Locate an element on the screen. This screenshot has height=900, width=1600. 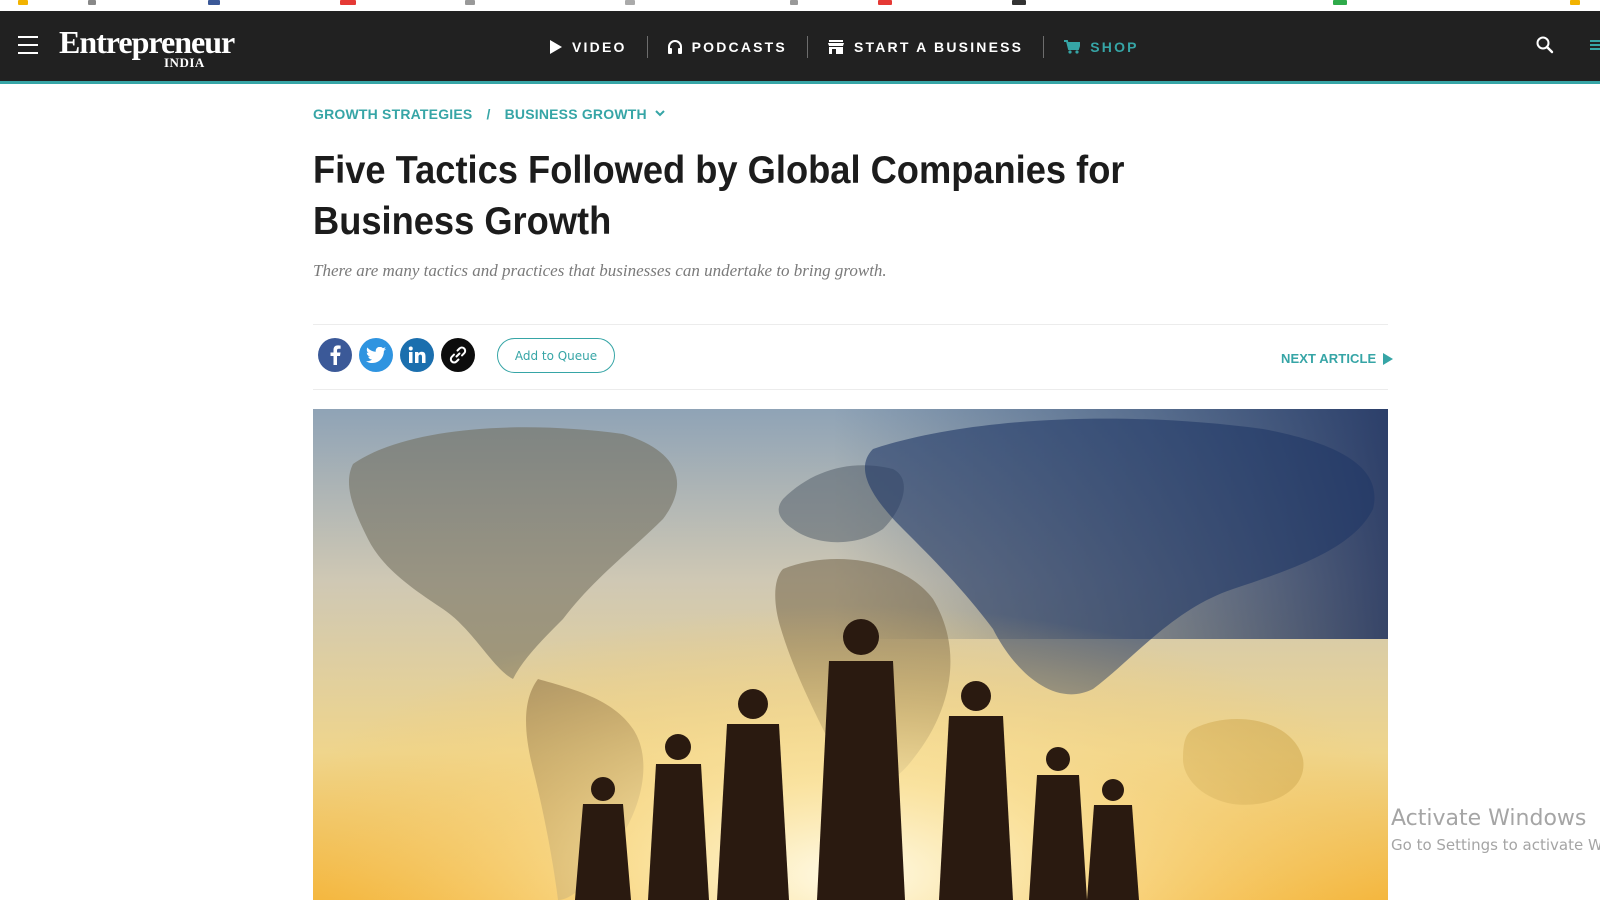
nav-podcasts-label: PODCASTS is located at coordinates (739, 47).